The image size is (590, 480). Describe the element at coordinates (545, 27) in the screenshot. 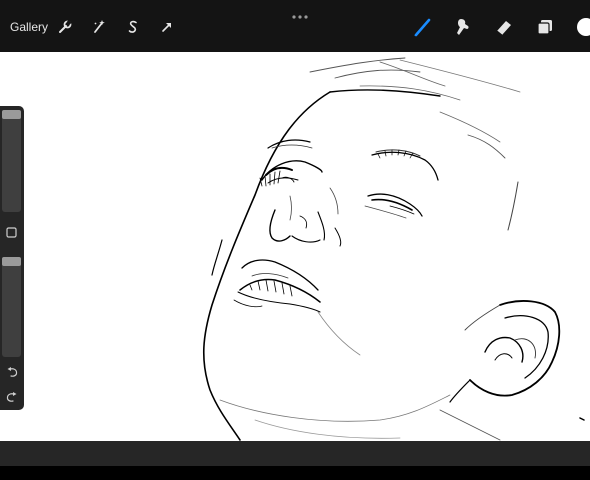

I see `layers-icon` at that location.